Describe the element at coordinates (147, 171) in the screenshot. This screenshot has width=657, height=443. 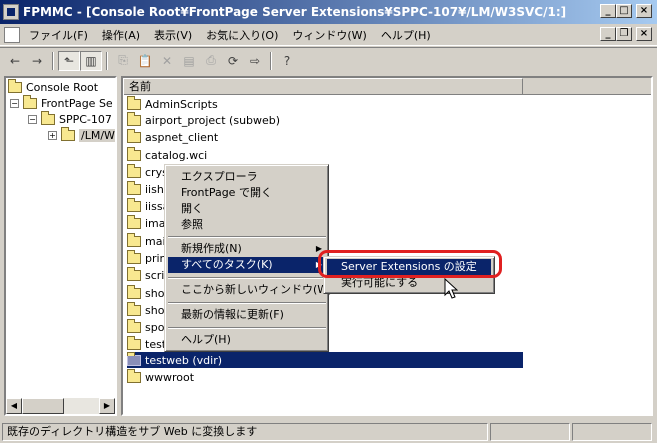
I see `list-item: crys` at that location.